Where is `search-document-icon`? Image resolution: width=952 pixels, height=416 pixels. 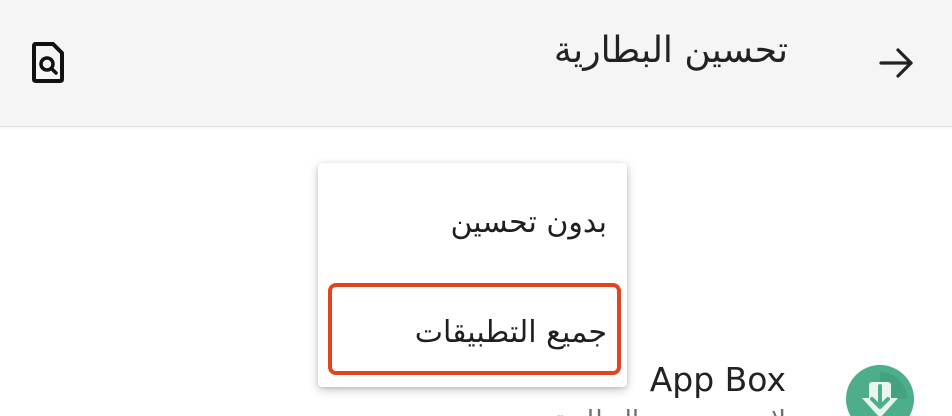
search-document-icon is located at coordinates (48, 62).